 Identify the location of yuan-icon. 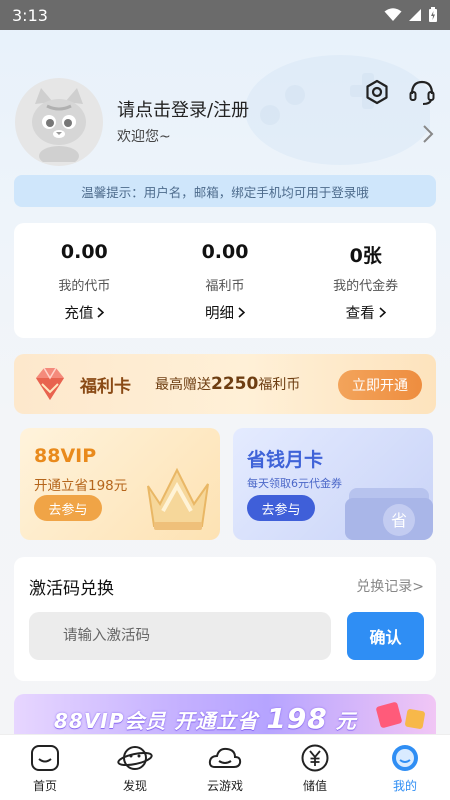
(315, 758).